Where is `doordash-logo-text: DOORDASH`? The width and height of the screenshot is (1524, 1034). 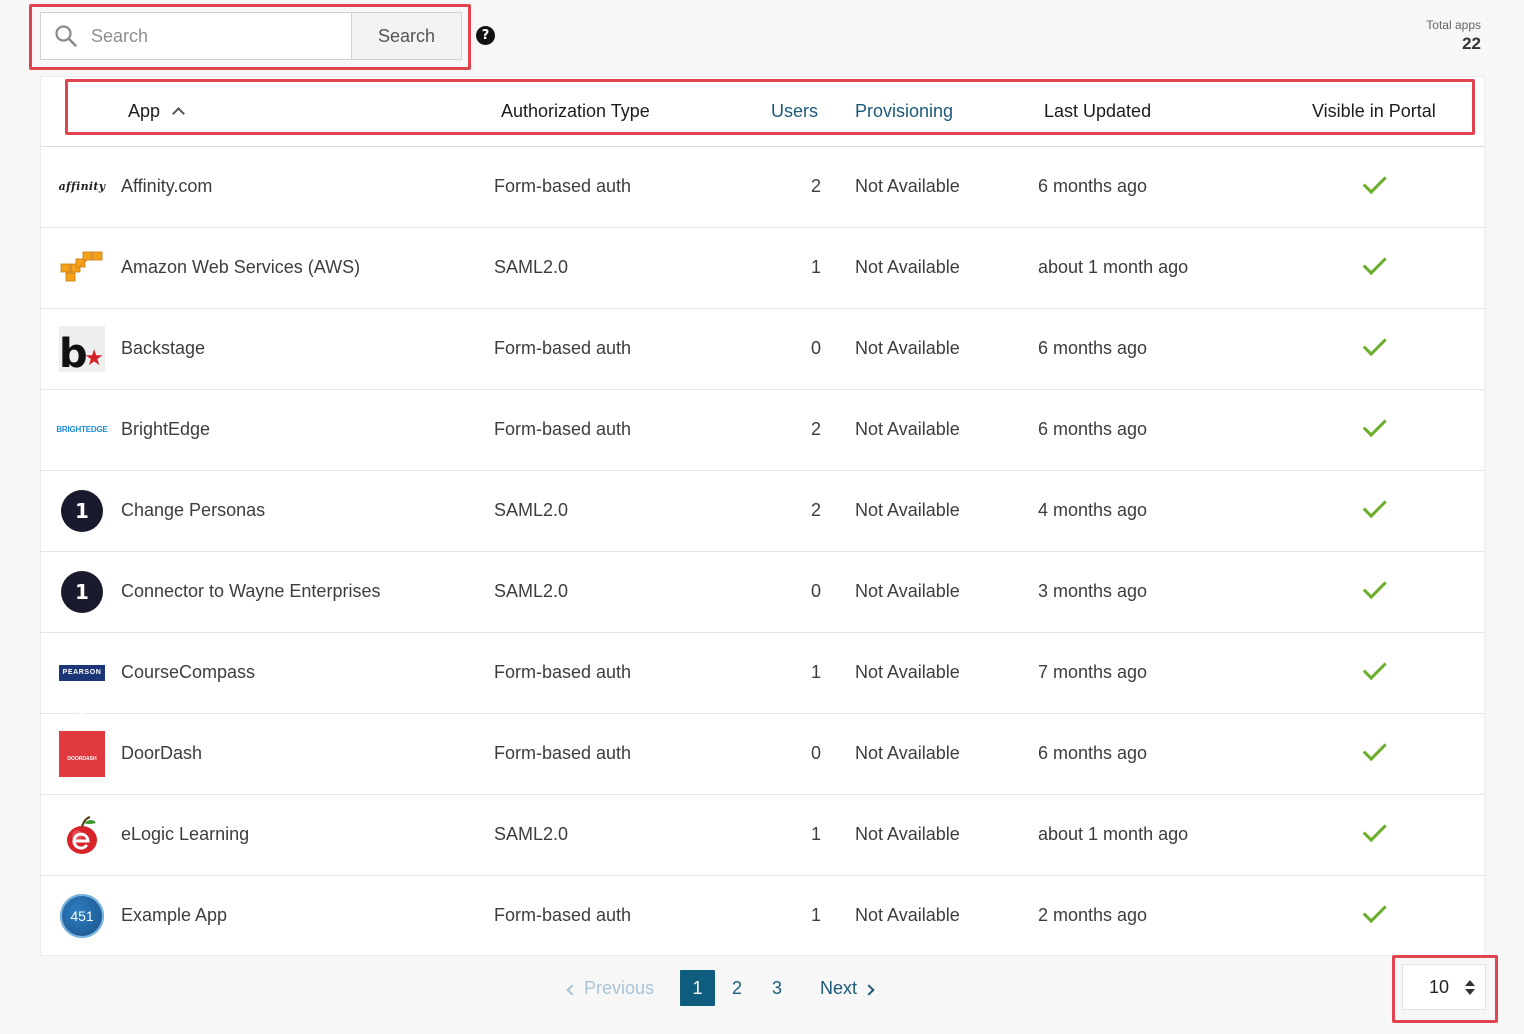 doordash-logo-text: DOORDASH is located at coordinates (82, 758).